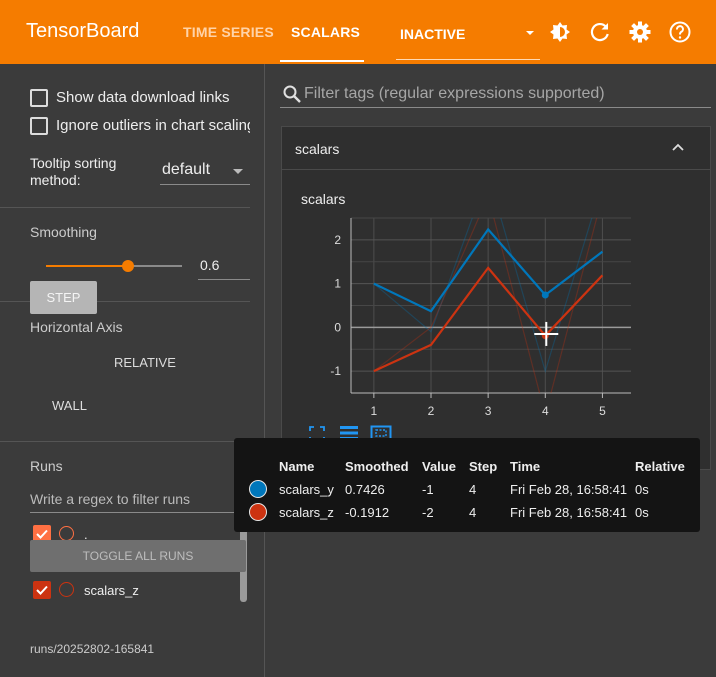 The image size is (716, 677). What do you see at coordinates (306, 512) in the screenshot?
I see `tooltip-cell: scalars_z` at bounding box center [306, 512].